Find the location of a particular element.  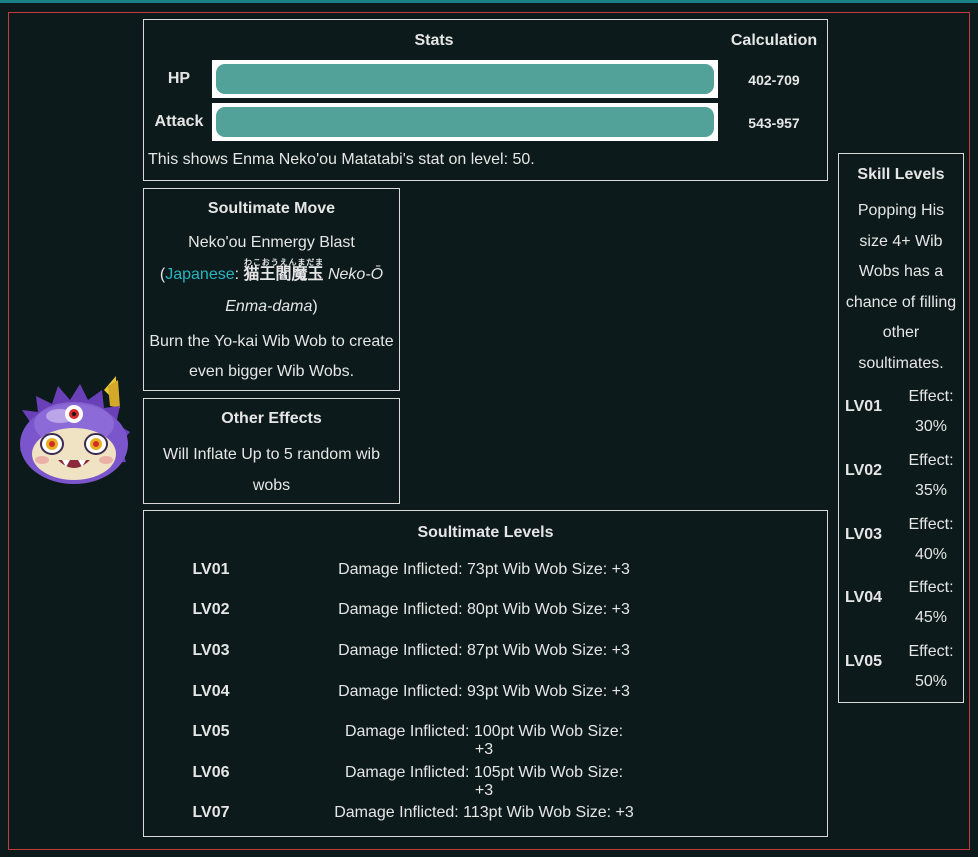

skill-levels-title: Skill Levels is located at coordinates (901, 174).